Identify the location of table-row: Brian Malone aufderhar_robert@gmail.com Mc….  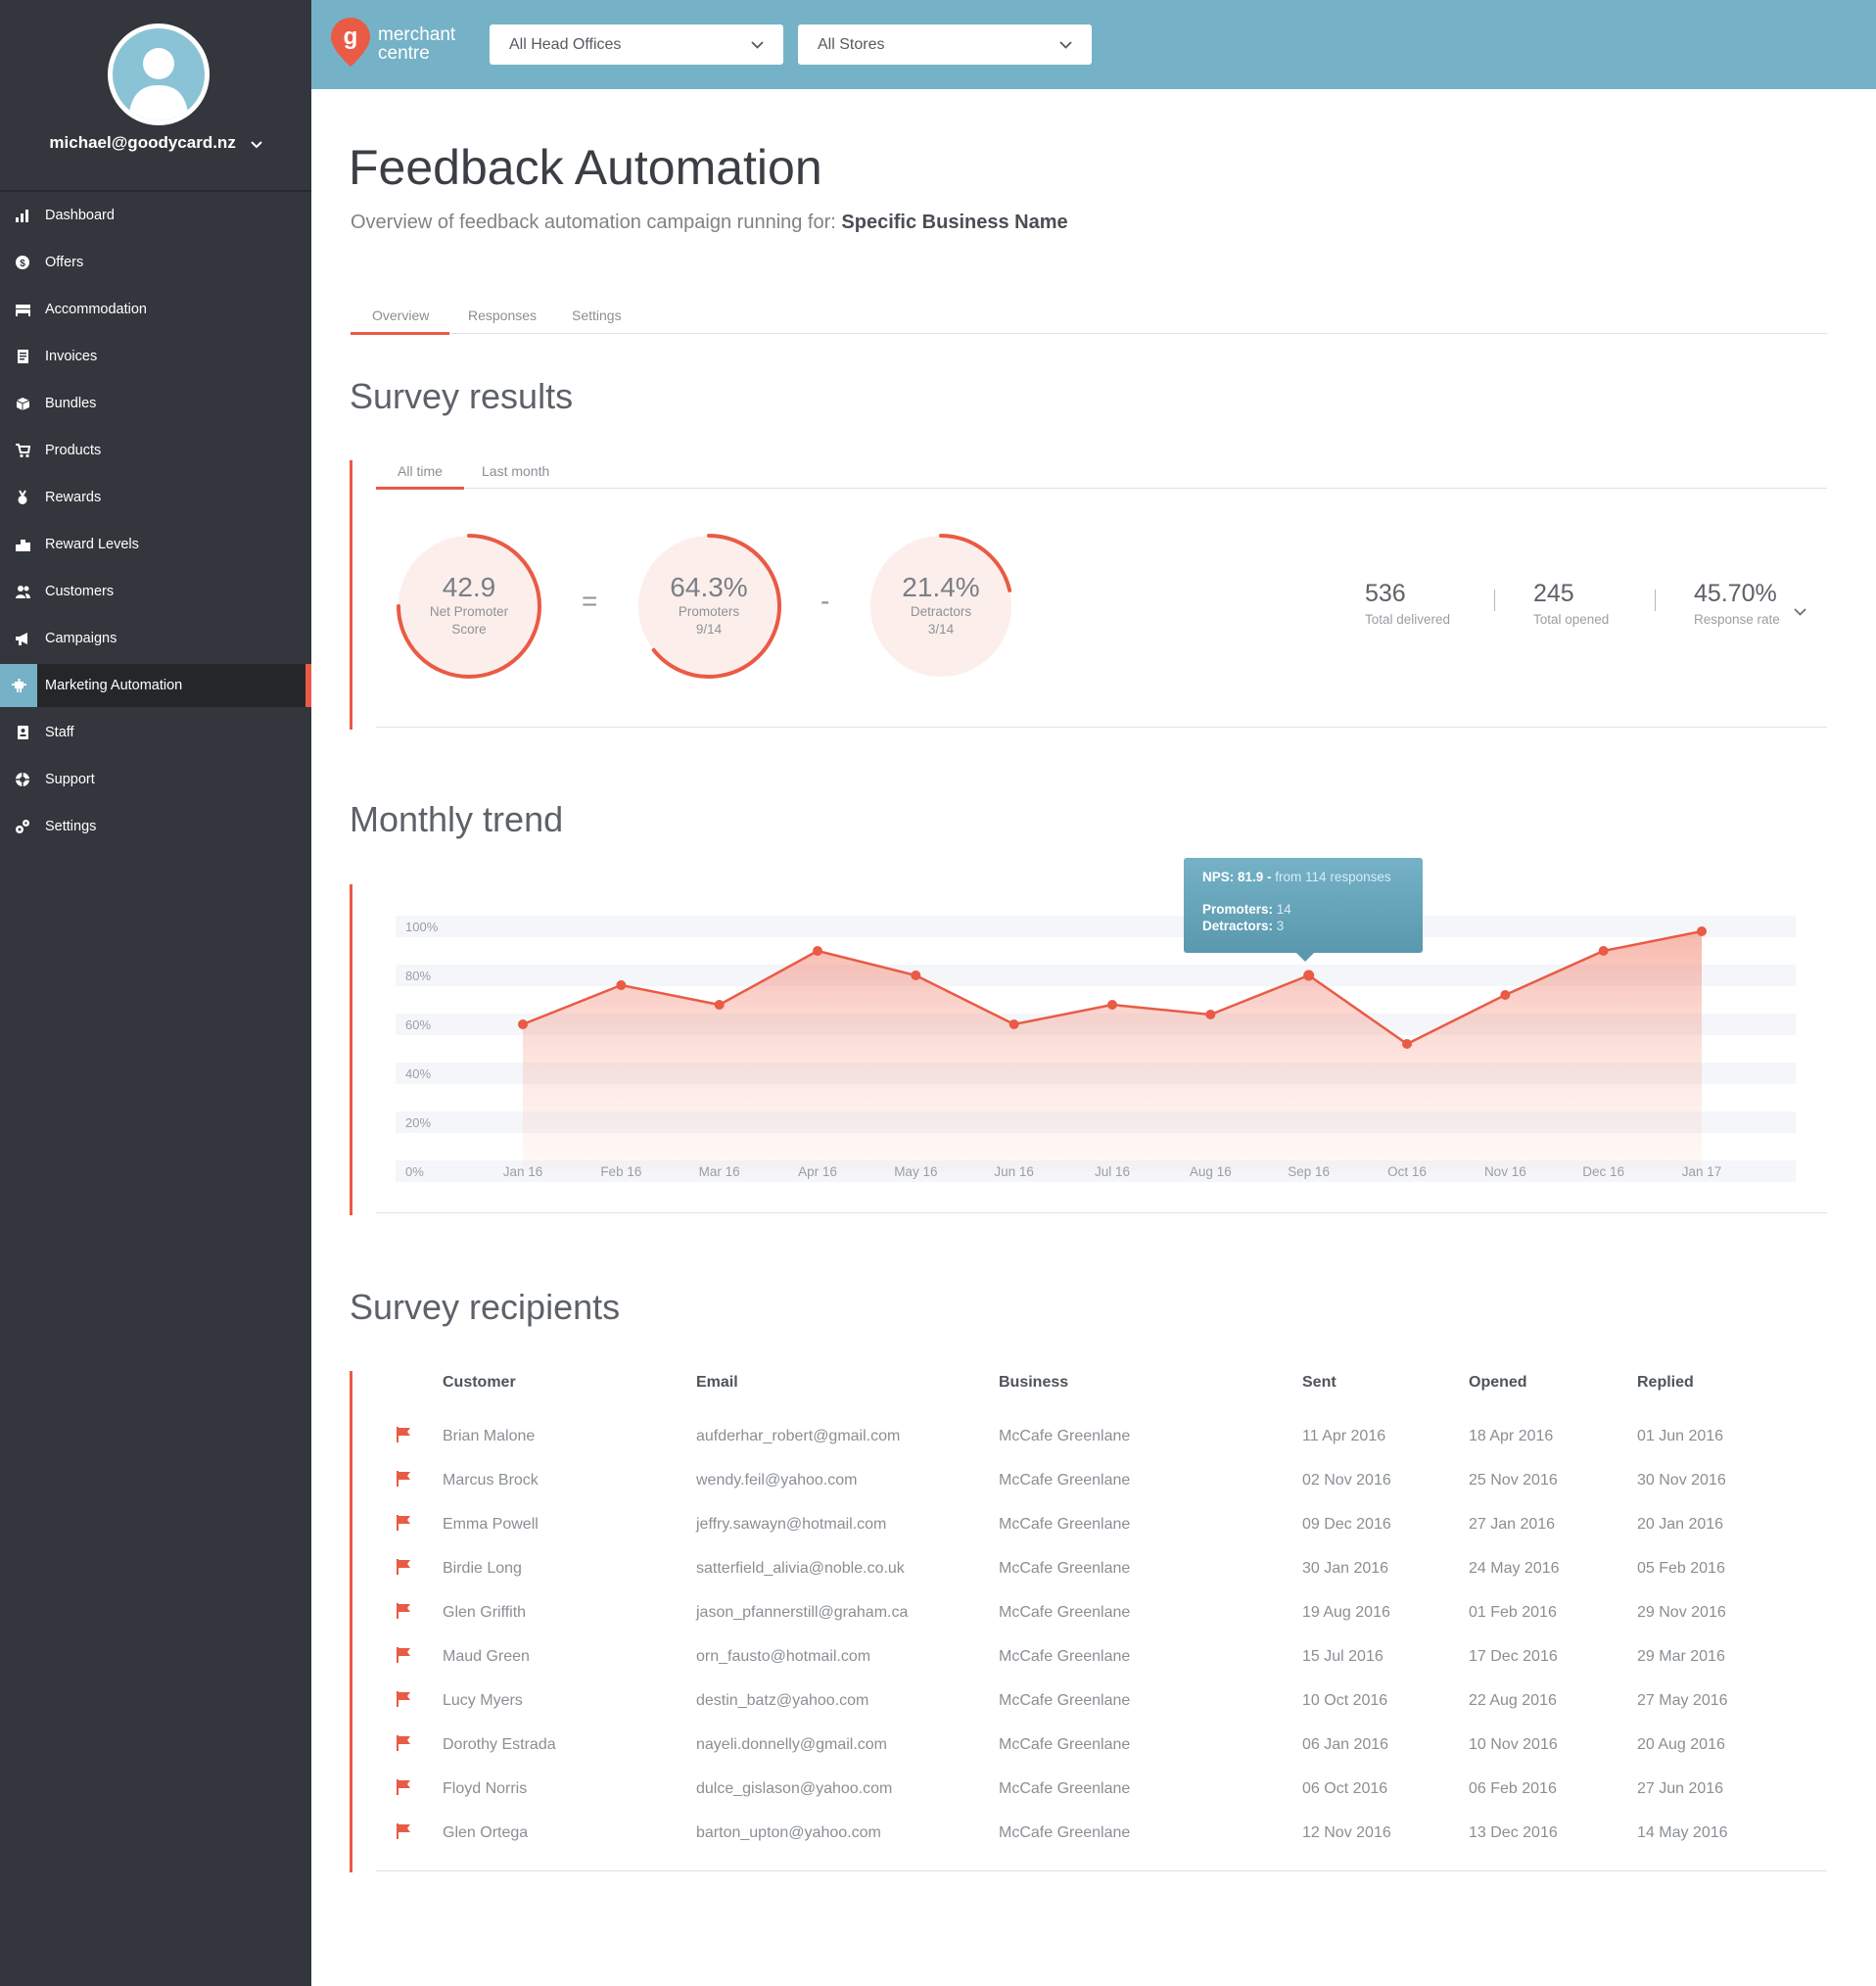
(1101, 1436).